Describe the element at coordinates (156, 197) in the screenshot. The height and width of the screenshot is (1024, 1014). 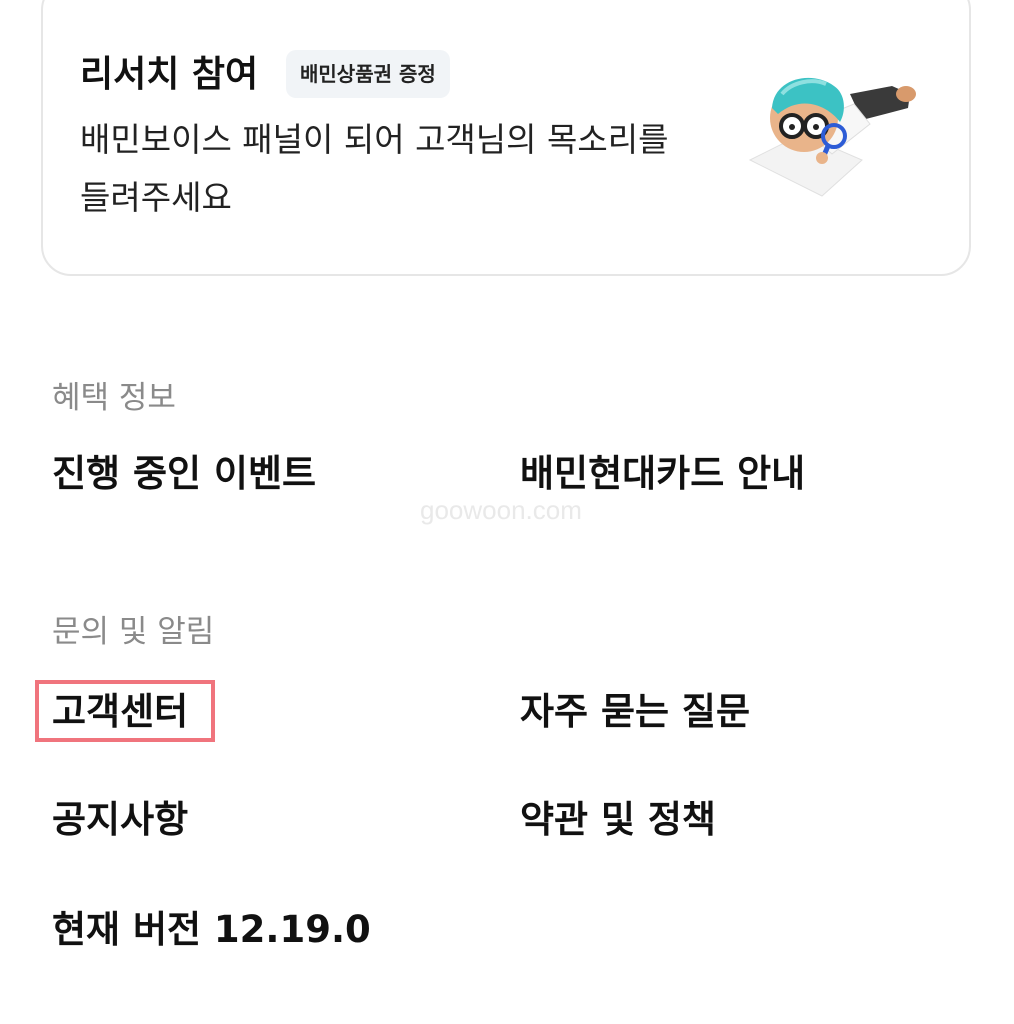
I see `research-card-description-line2: 들려주세요` at that location.